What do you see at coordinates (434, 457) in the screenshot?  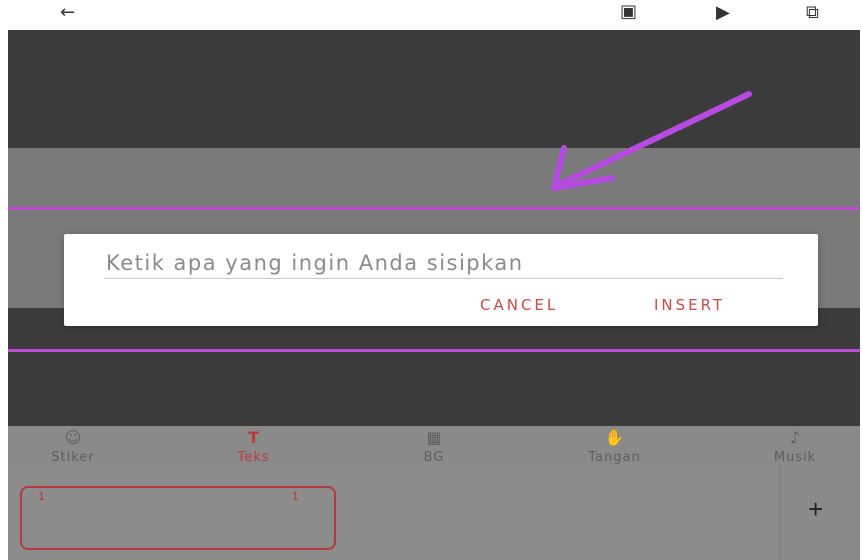 I see `tab-label: BG` at bounding box center [434, 457].